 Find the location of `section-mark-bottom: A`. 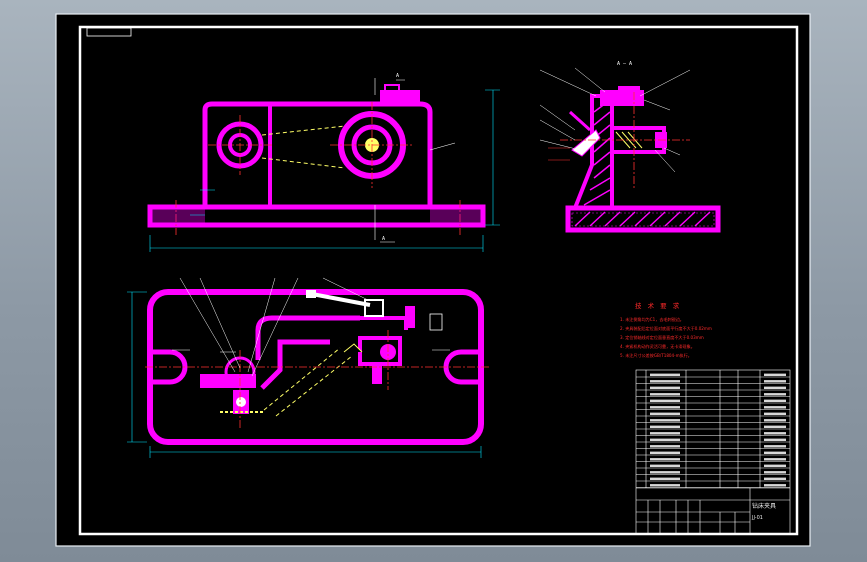

section-mark-bottom: A is located at coordinates (383, 239).